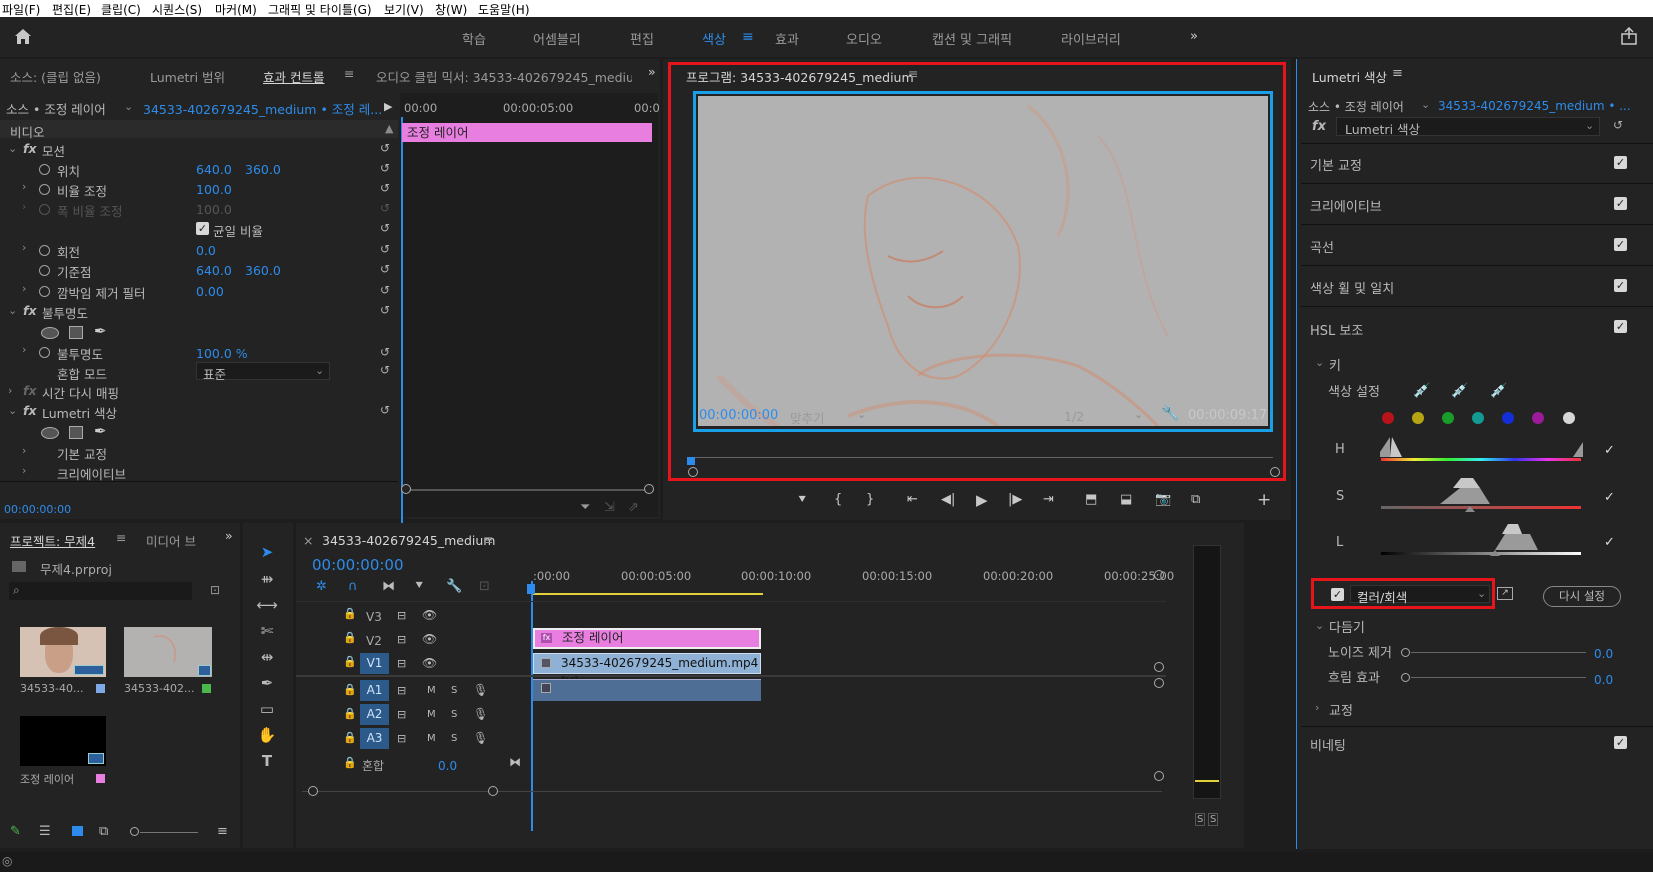  Describe the element at coordinates (531, 589) in the screenshot. I see `playhead-handle` at that location.